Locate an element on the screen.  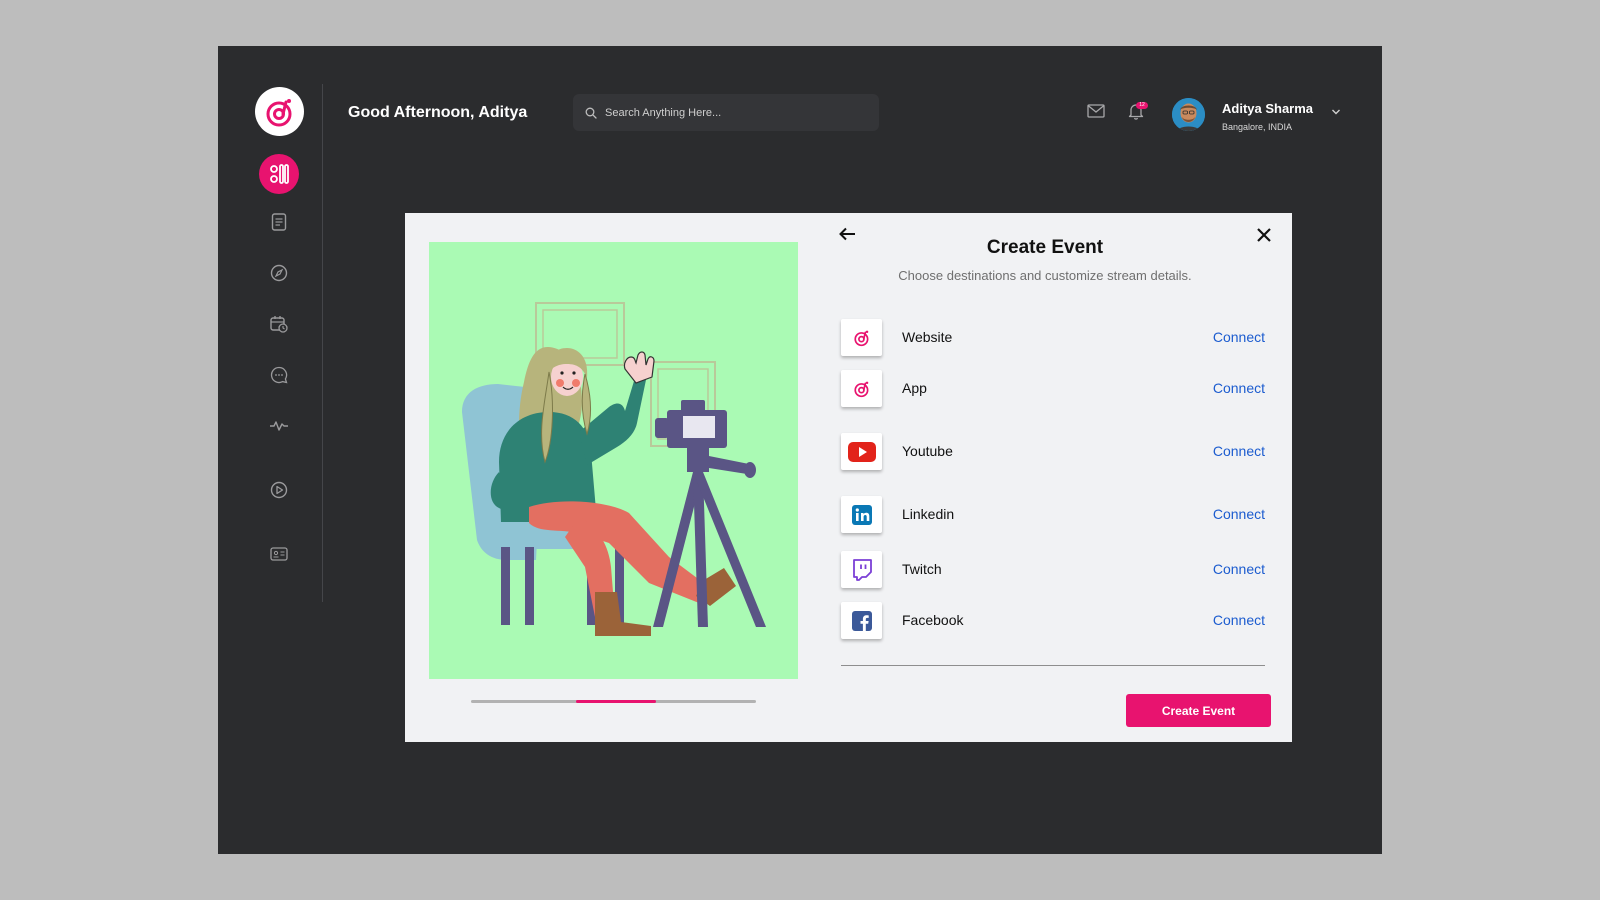
activity-icon is located at coordinates (279, 426).